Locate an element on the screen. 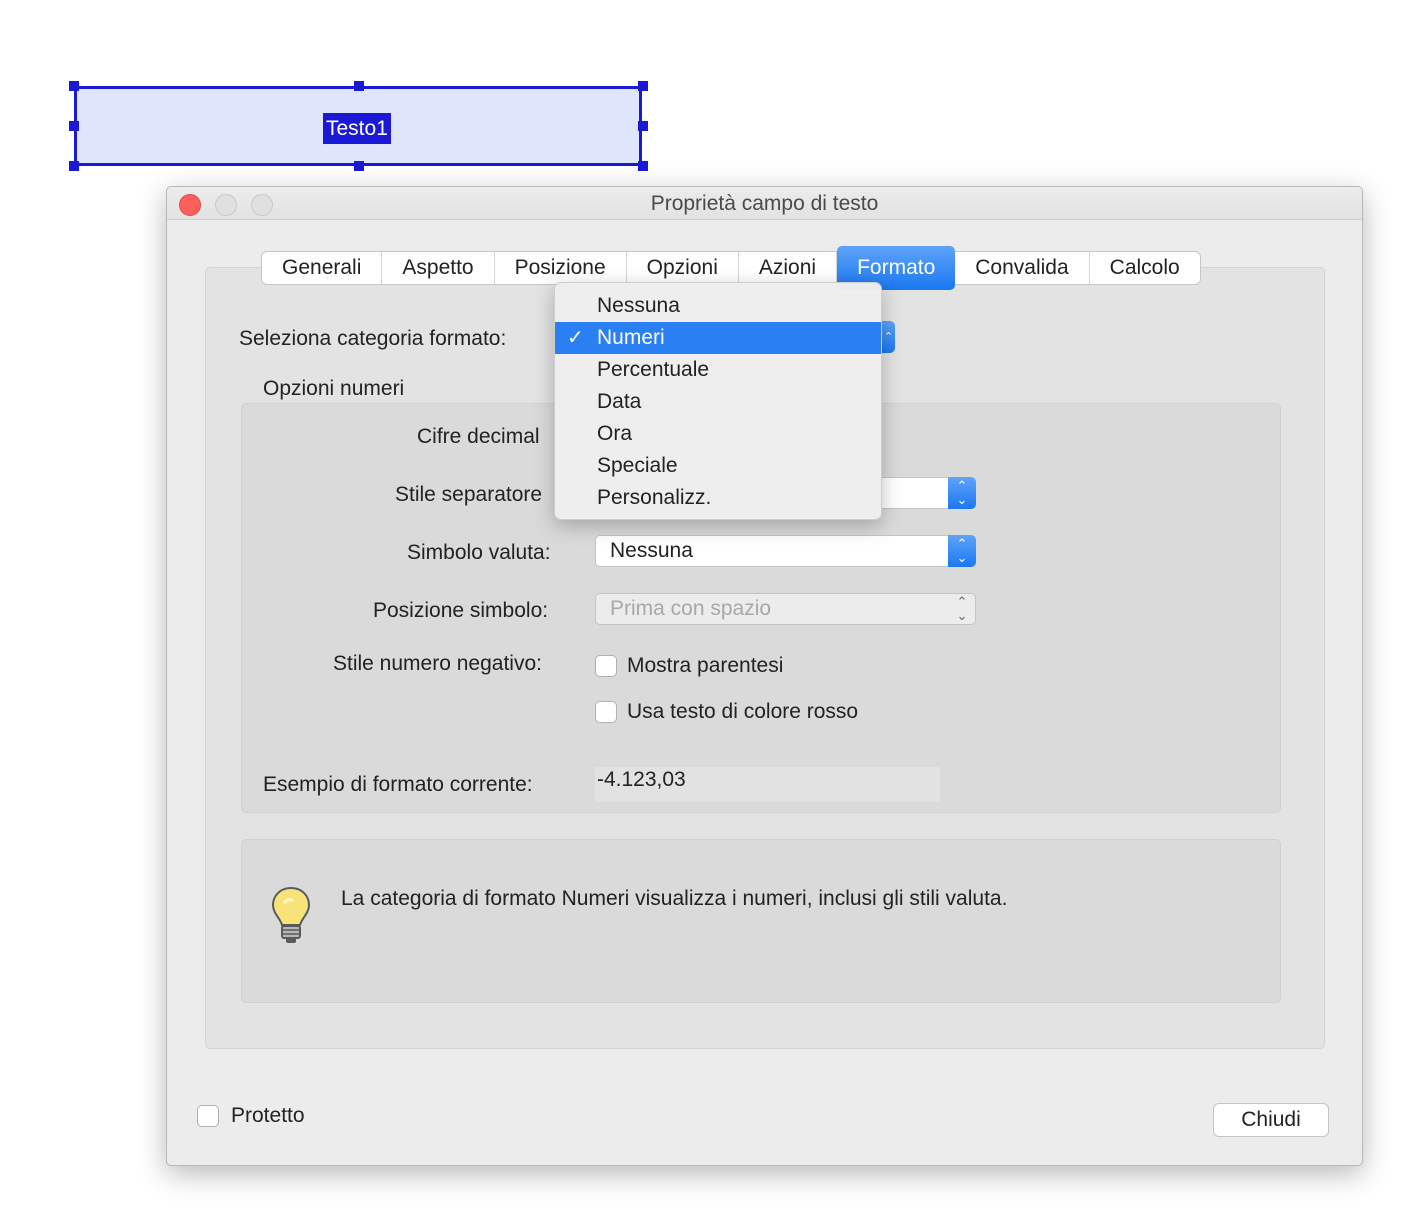  menu-item-numeri-label: Numeri is located at coordinates (631, 337).